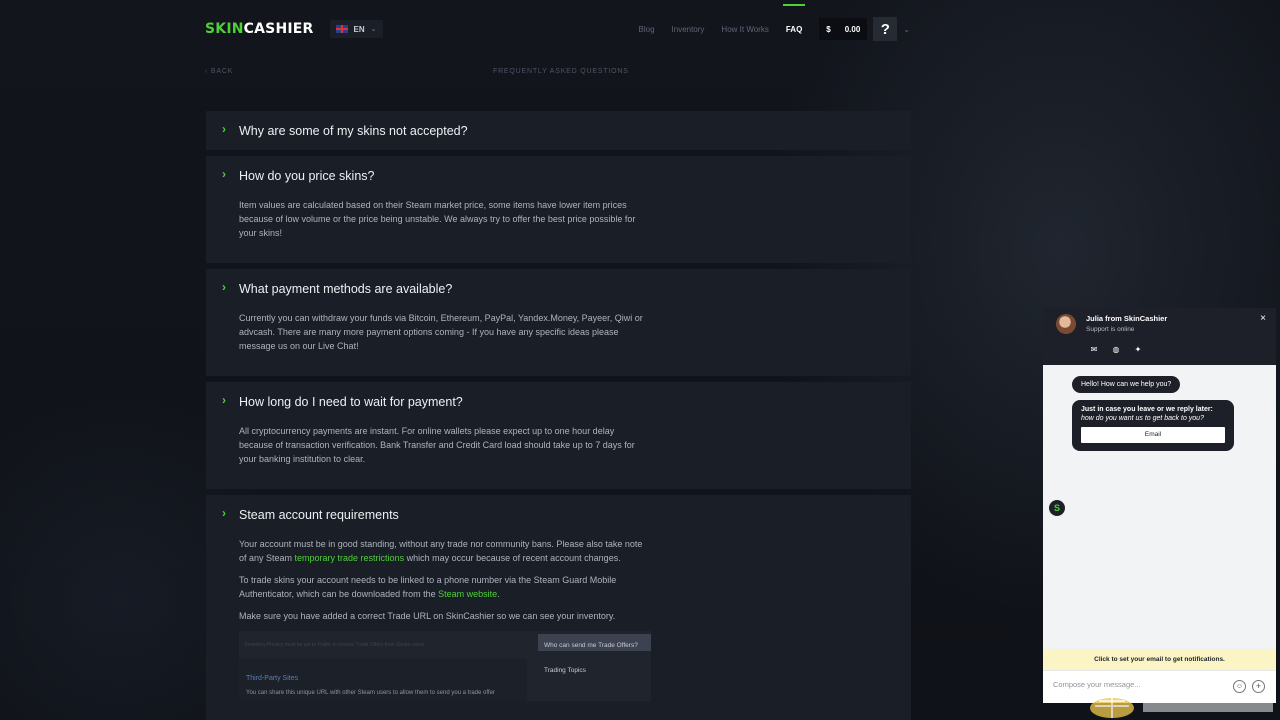 Image resolution: width=1280 pixels, height=720 pixels. Describe the element at coordinates (647, 29) in the screenshot. I see `nav-blog: Blog` at that location.